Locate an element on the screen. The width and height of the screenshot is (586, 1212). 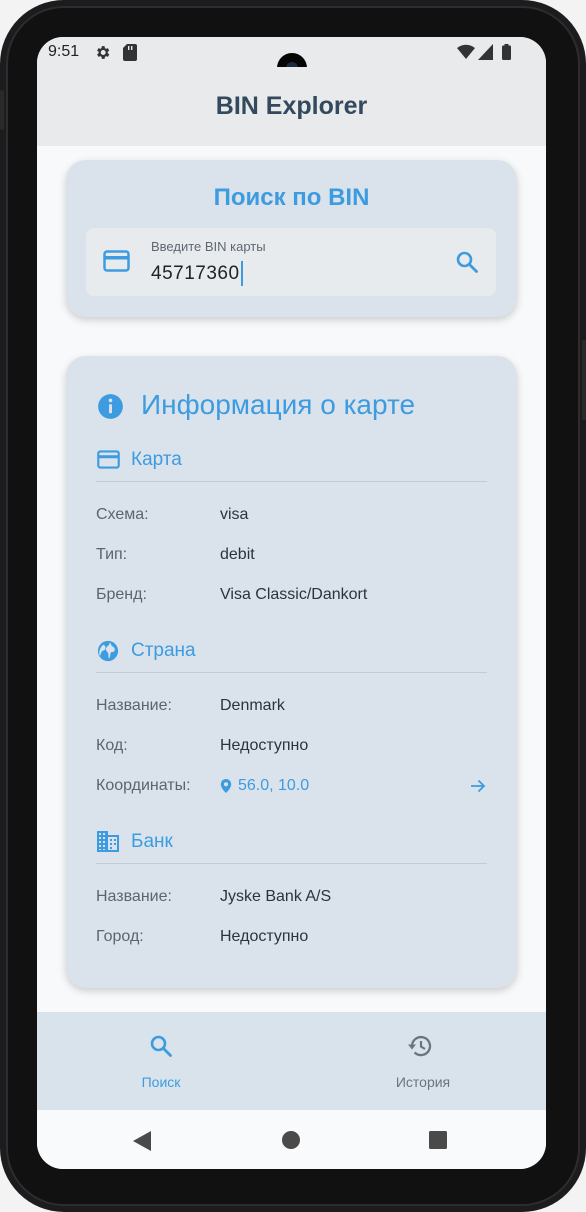
info-row-value: debit is located at coordinates (237, 554).